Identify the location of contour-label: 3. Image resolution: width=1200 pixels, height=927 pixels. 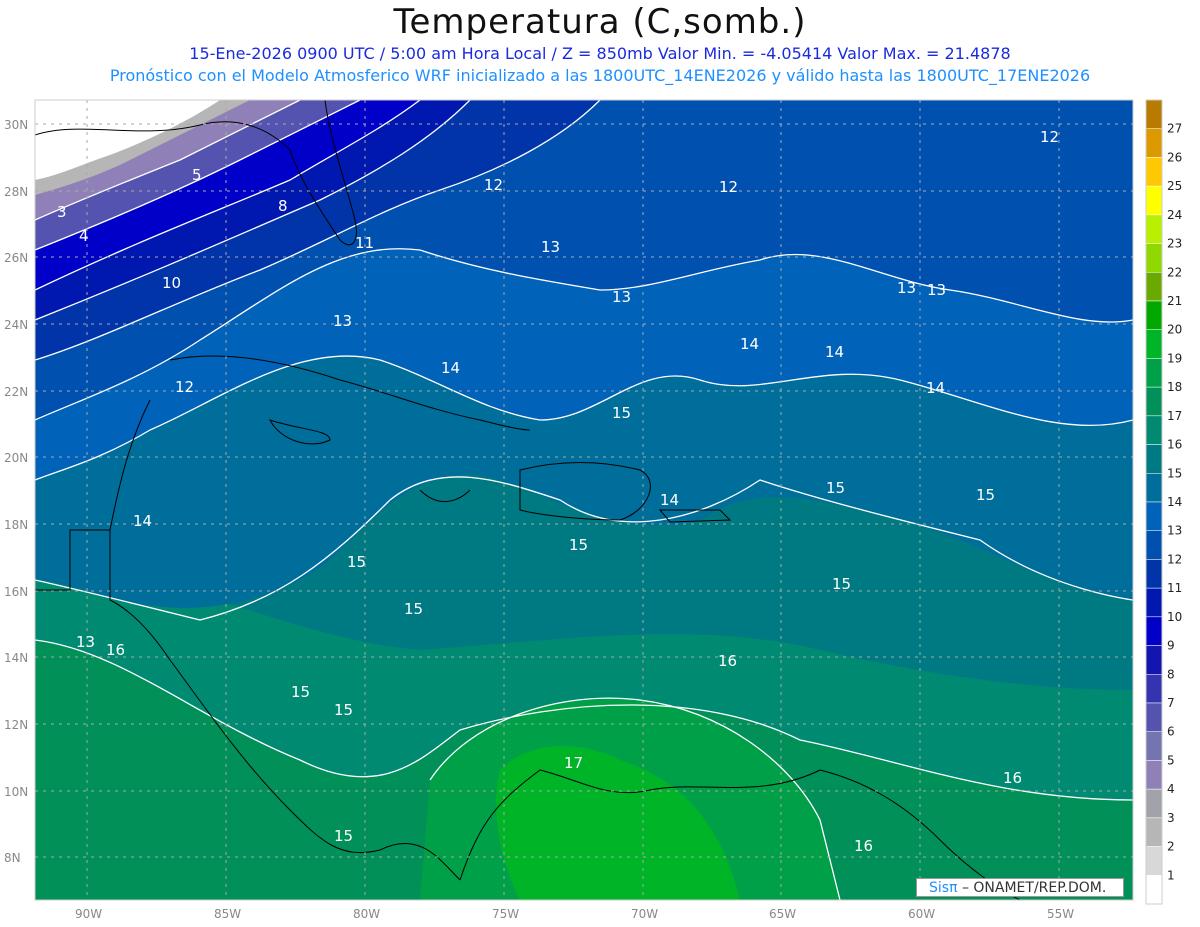
(62, 212).